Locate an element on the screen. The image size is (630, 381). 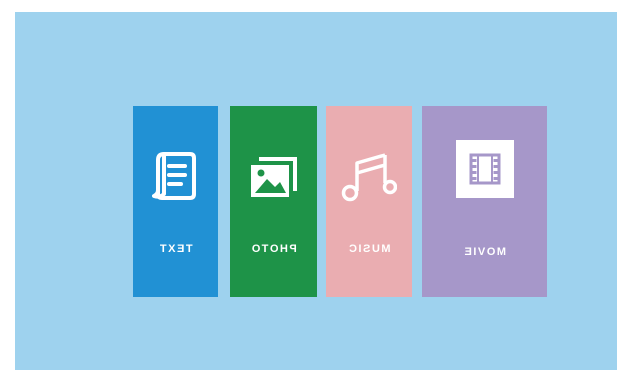
tile-text-label: TEXT is located at coordinates (175, 249).